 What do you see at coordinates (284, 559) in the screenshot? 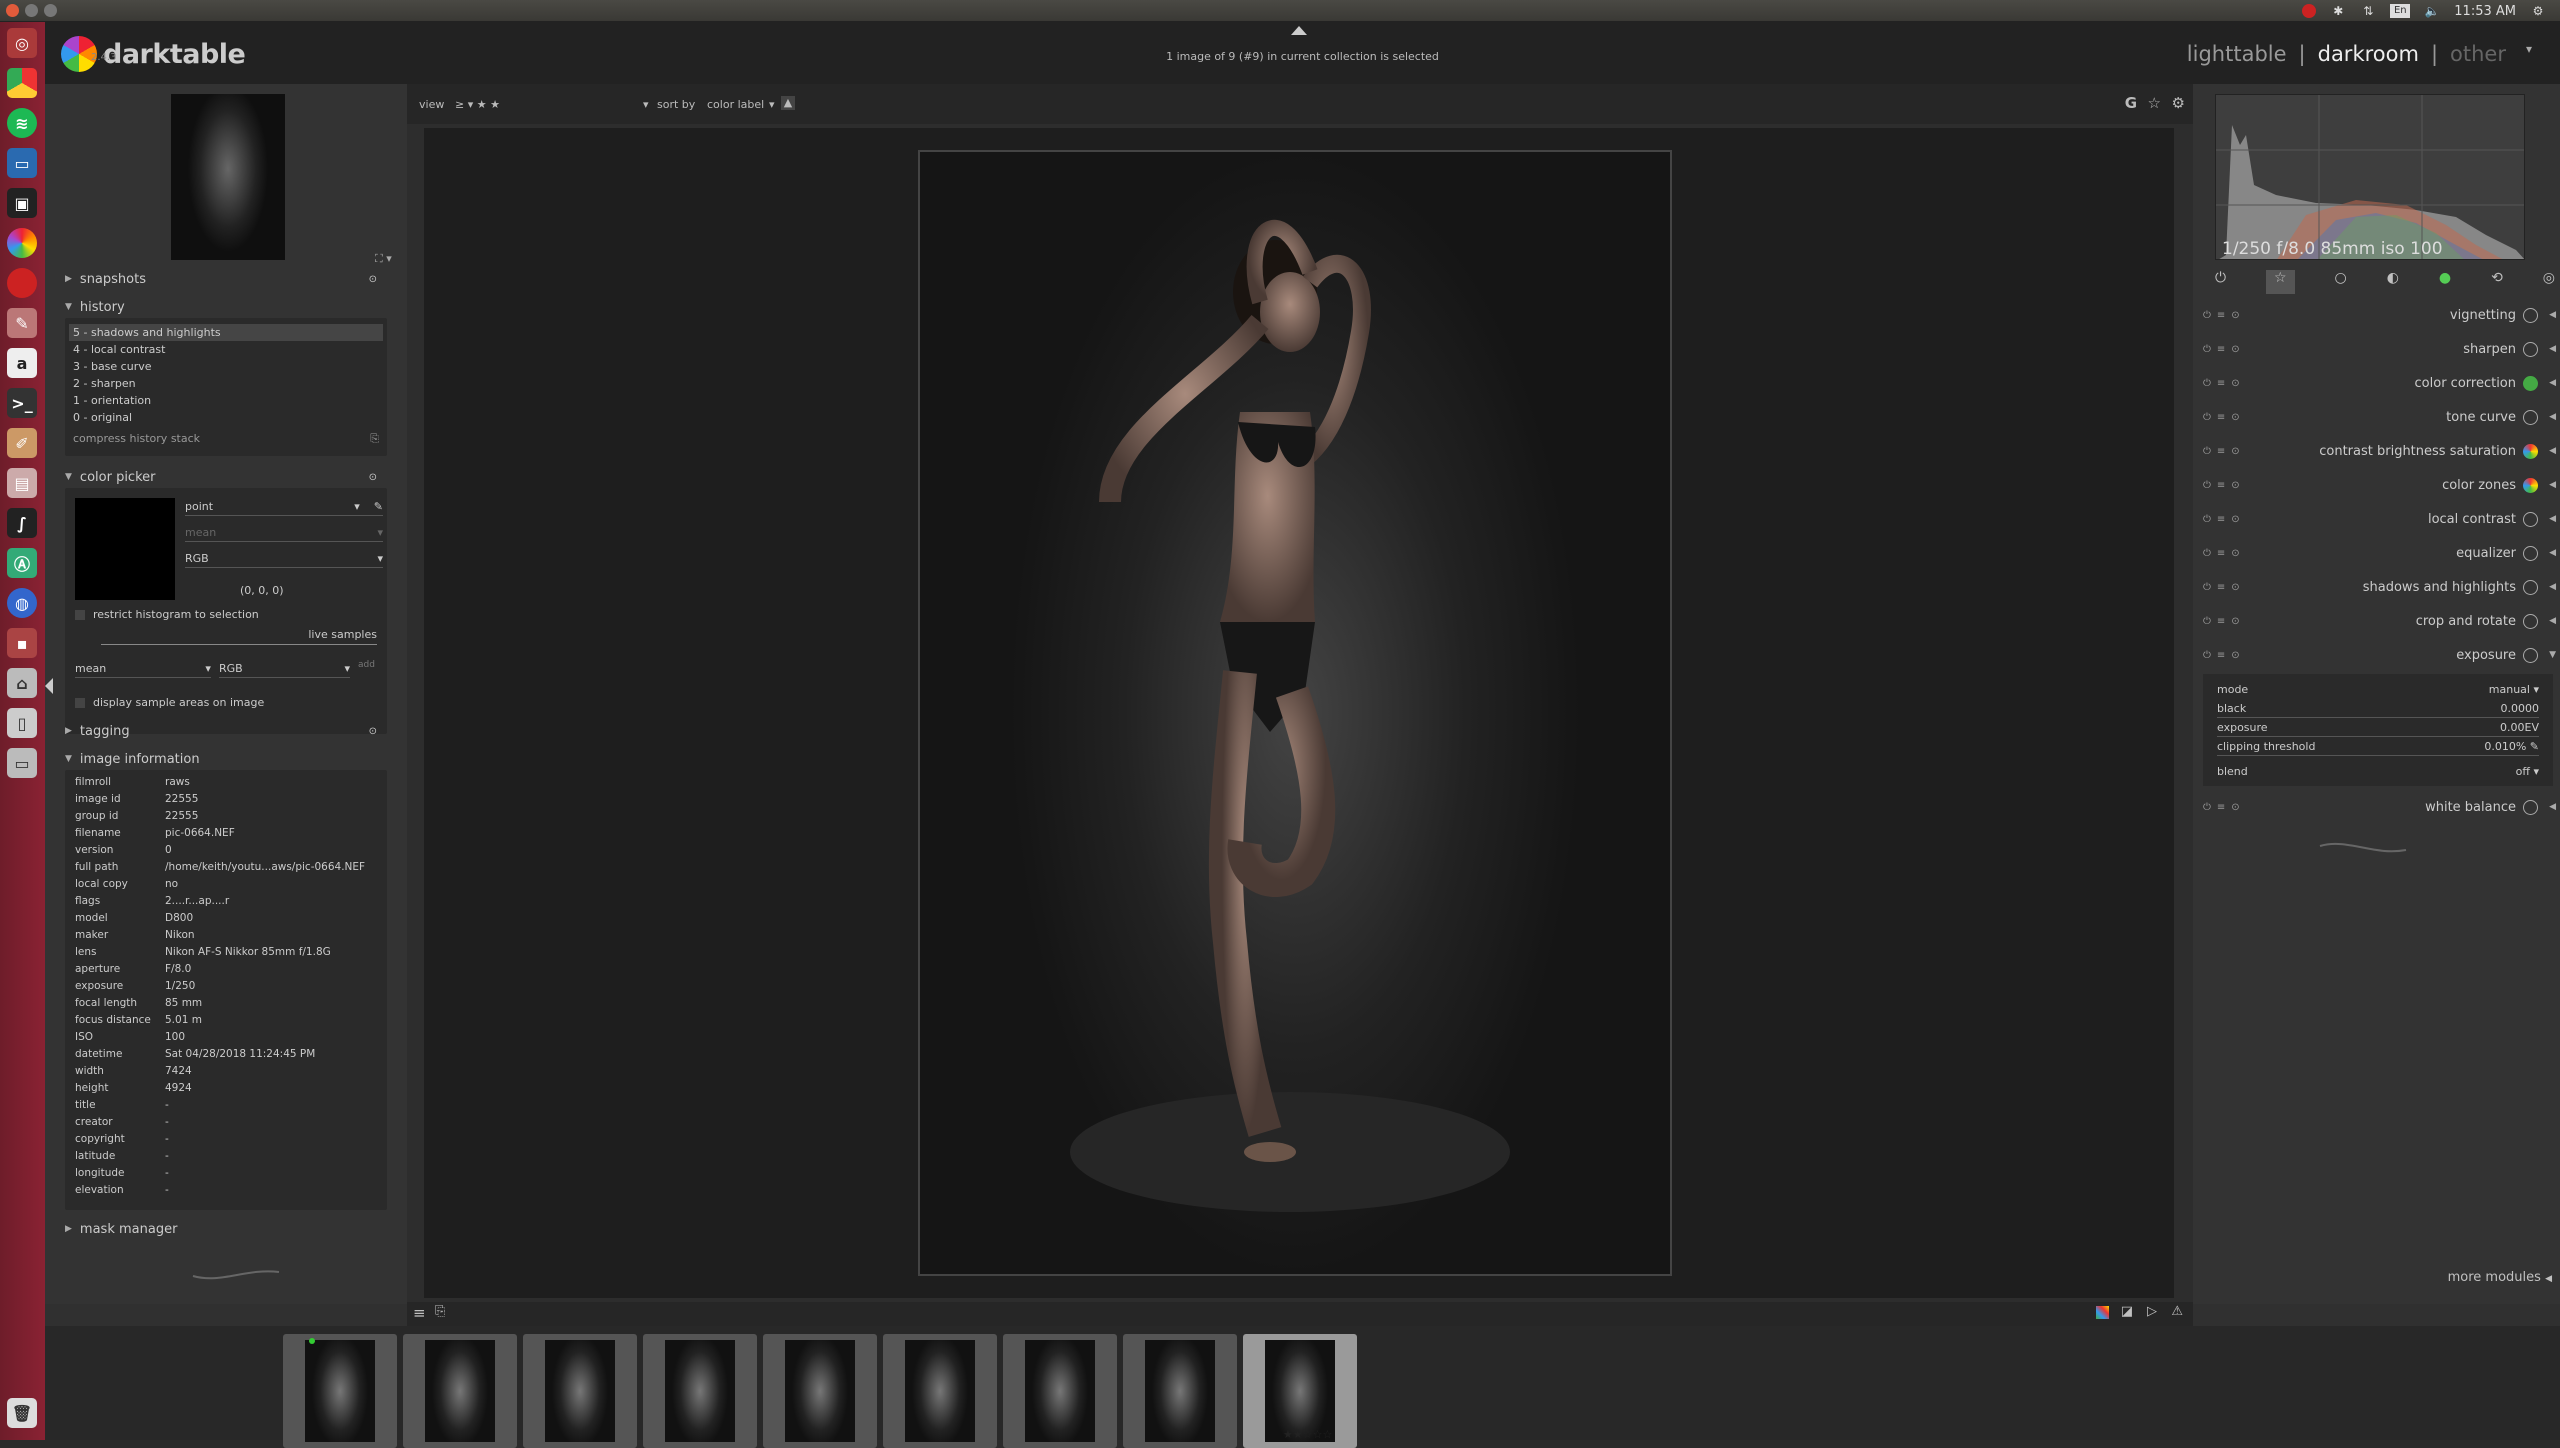
I see `picker-color-model-select: RGB ▾` at bounding box center [284, 559].